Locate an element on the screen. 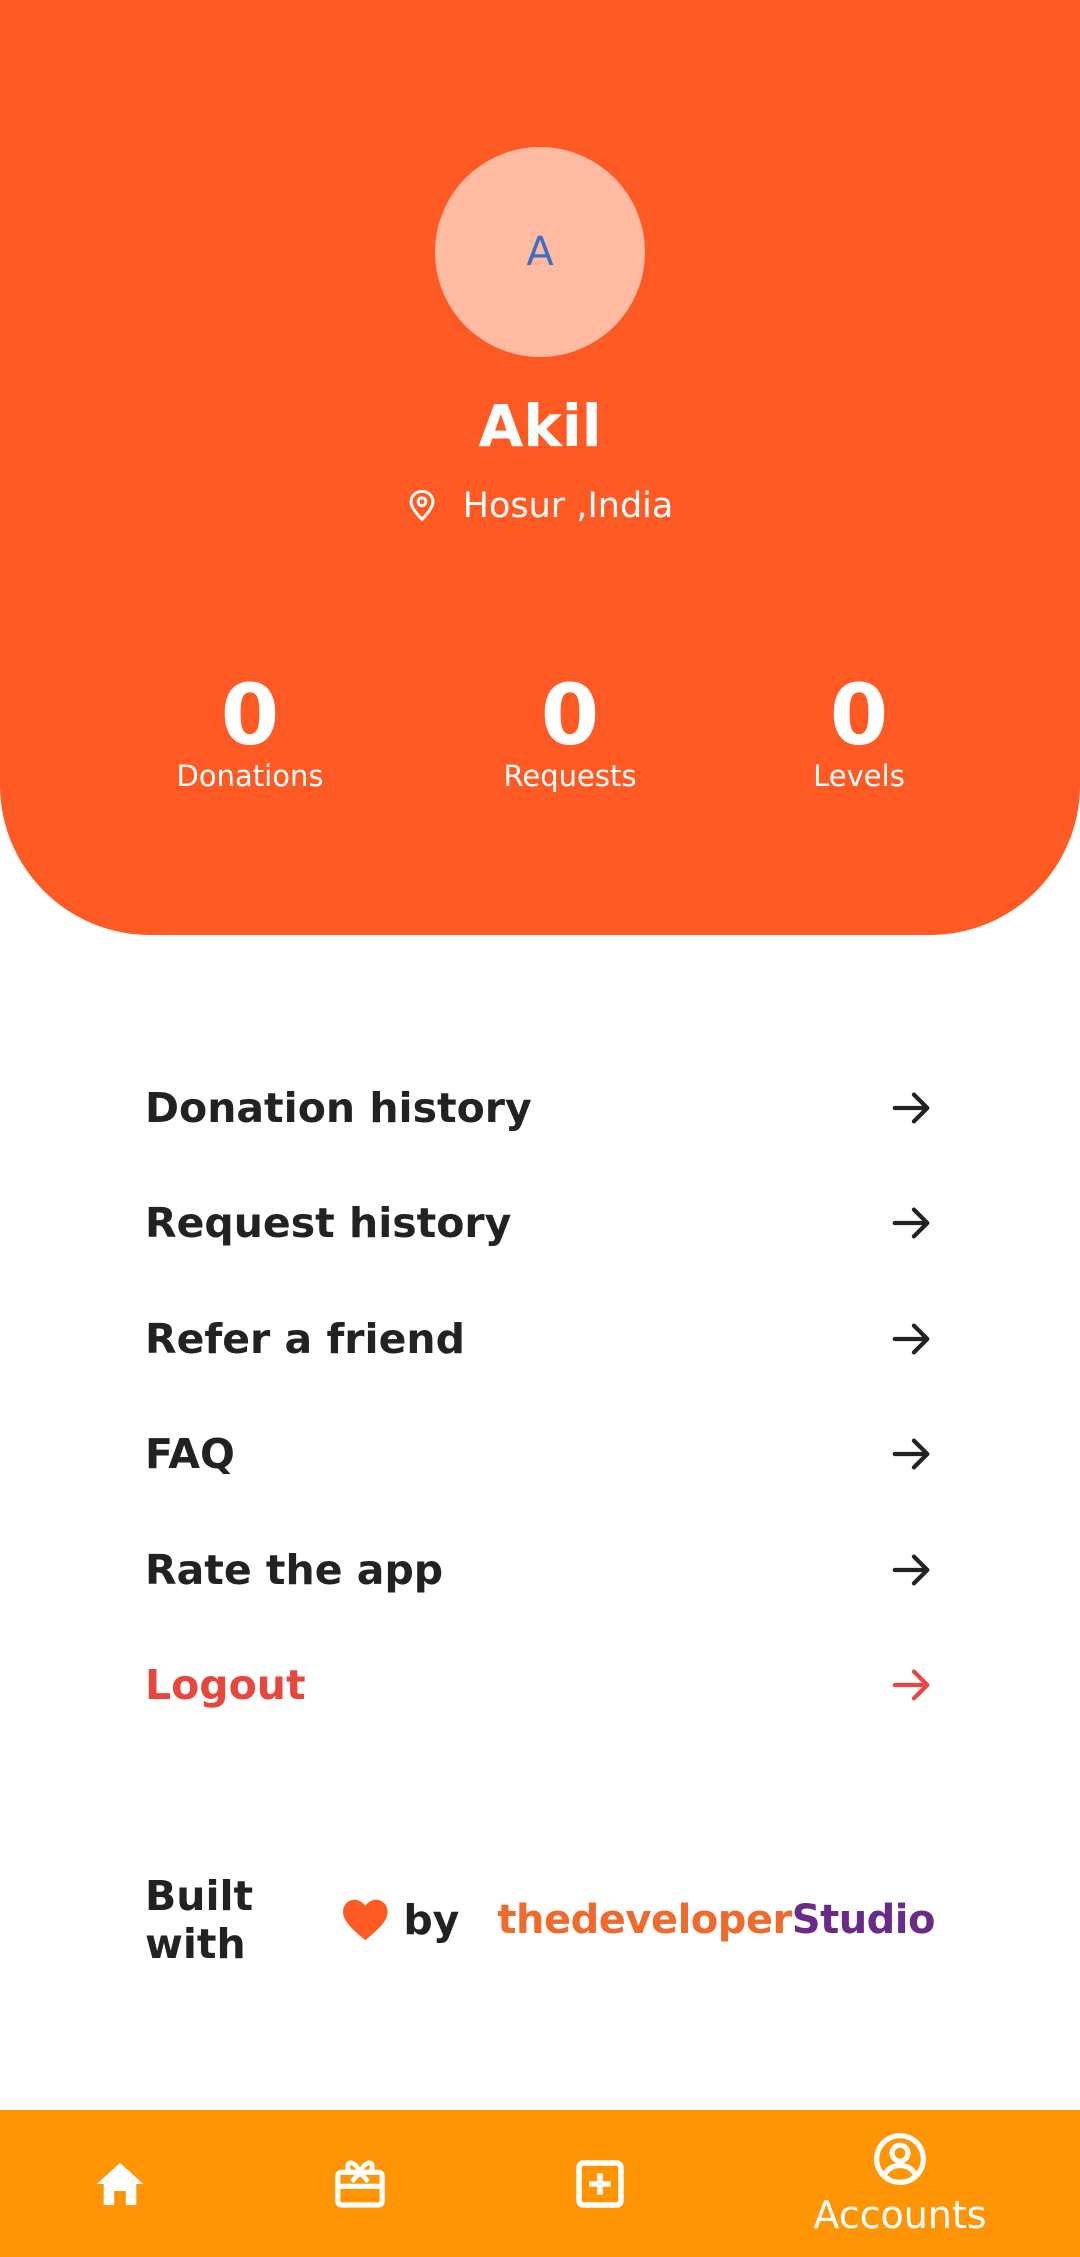 This screenshot has height=2257, width=1080. nav-accounts: Accounts is located at coordinates (900, 2183).